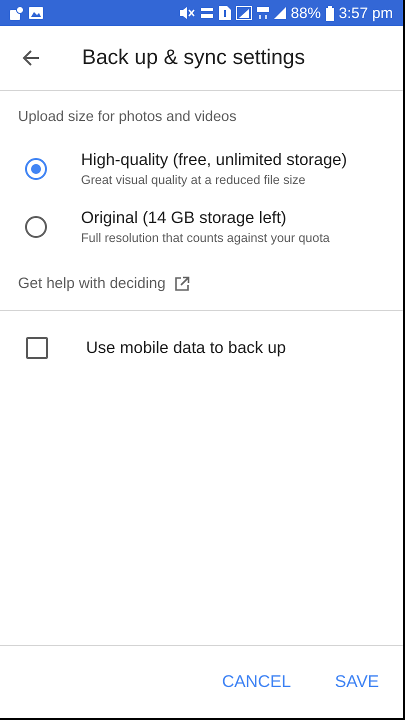  Describe the element at coordinates (92, 283) in the screenshot. I see `help-link: Get help with deciding` at that location.